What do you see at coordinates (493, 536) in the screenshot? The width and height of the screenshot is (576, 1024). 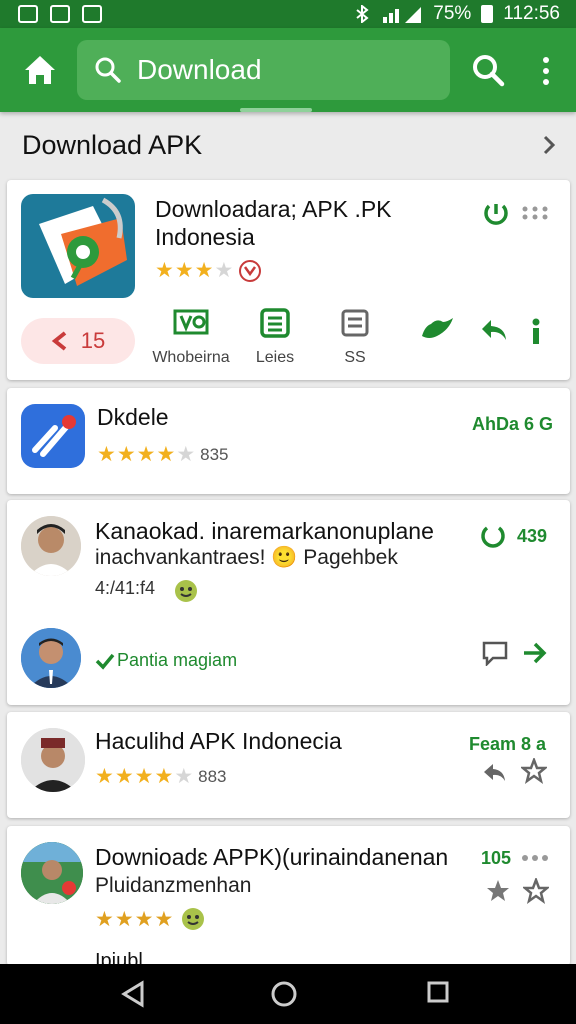 I see `refresh-icon` at bounding box center [493, 536].